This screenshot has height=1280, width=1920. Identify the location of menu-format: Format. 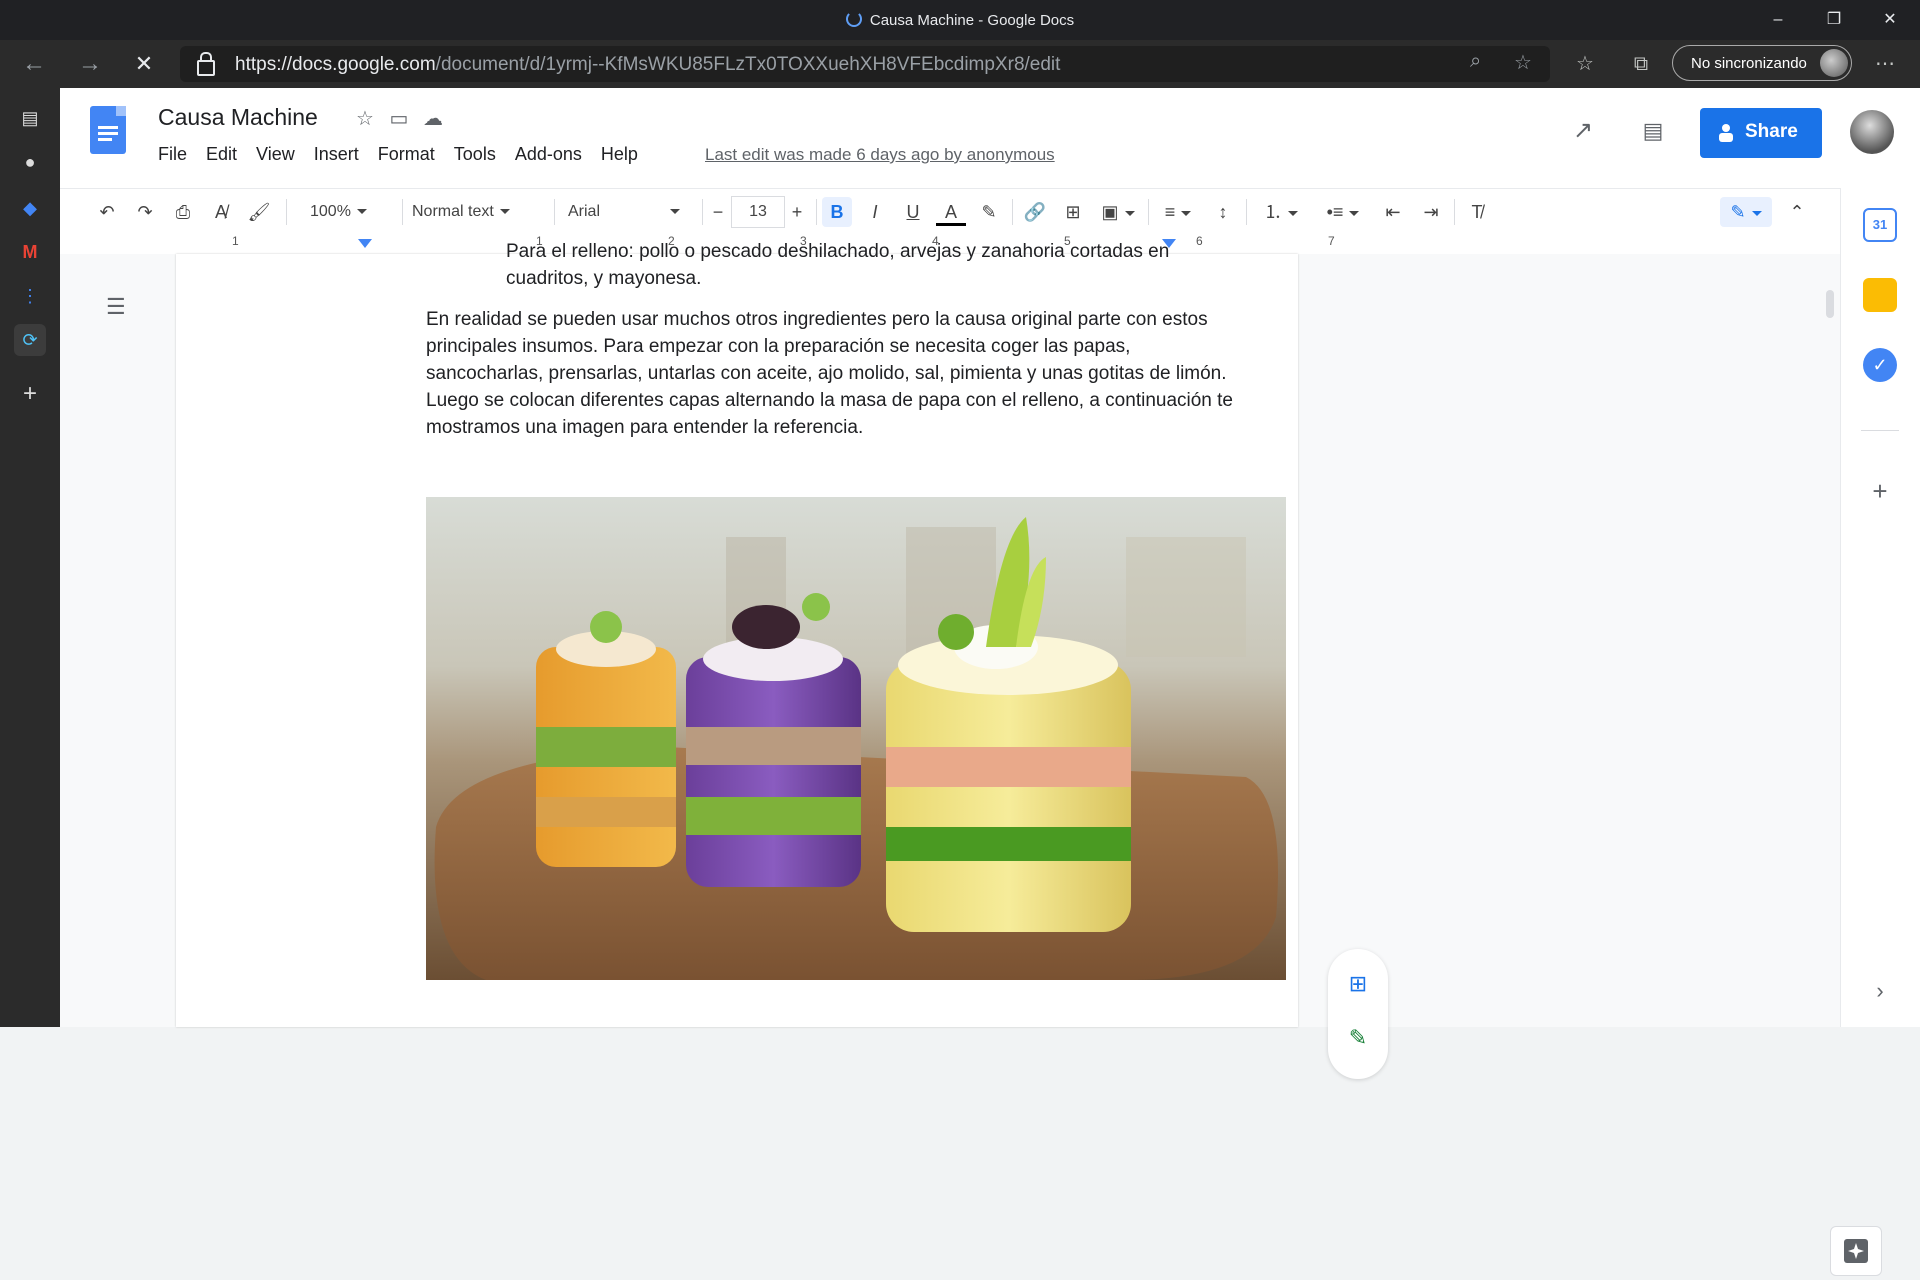
(406, 154).